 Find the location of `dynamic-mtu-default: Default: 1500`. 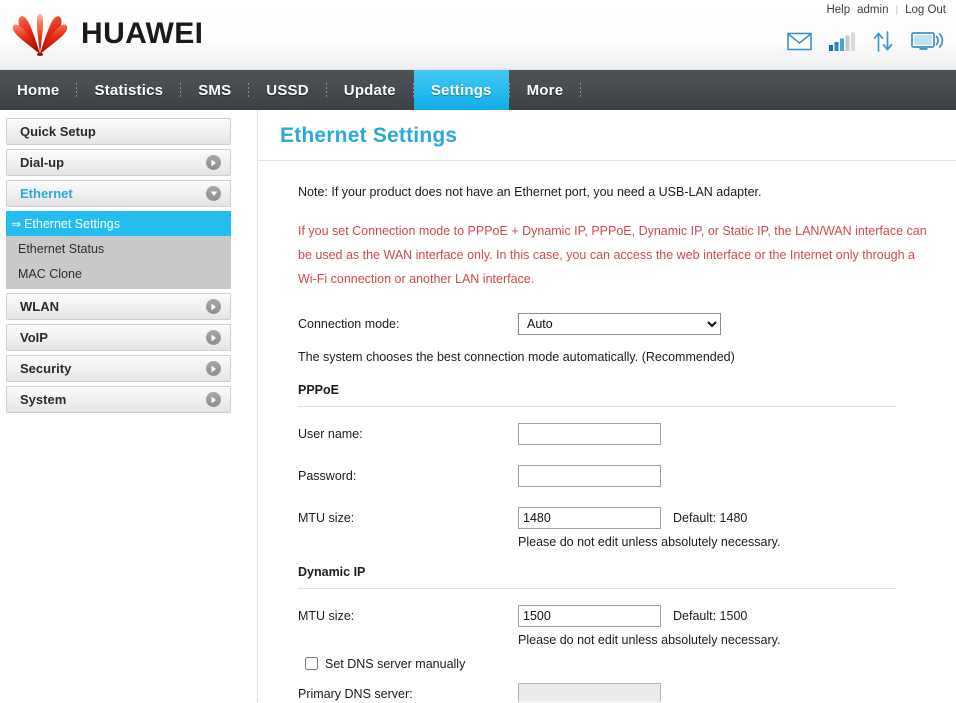

dynamic-mtu-default: Default: 1500 is located at coordinates (710, 615).